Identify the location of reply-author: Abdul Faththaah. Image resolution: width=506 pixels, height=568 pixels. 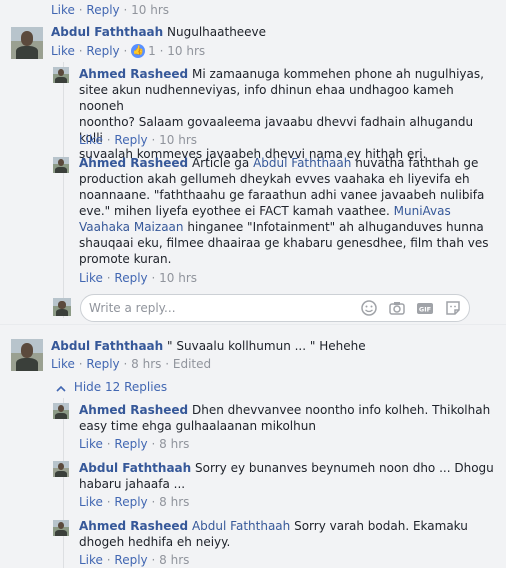
(135, 468).